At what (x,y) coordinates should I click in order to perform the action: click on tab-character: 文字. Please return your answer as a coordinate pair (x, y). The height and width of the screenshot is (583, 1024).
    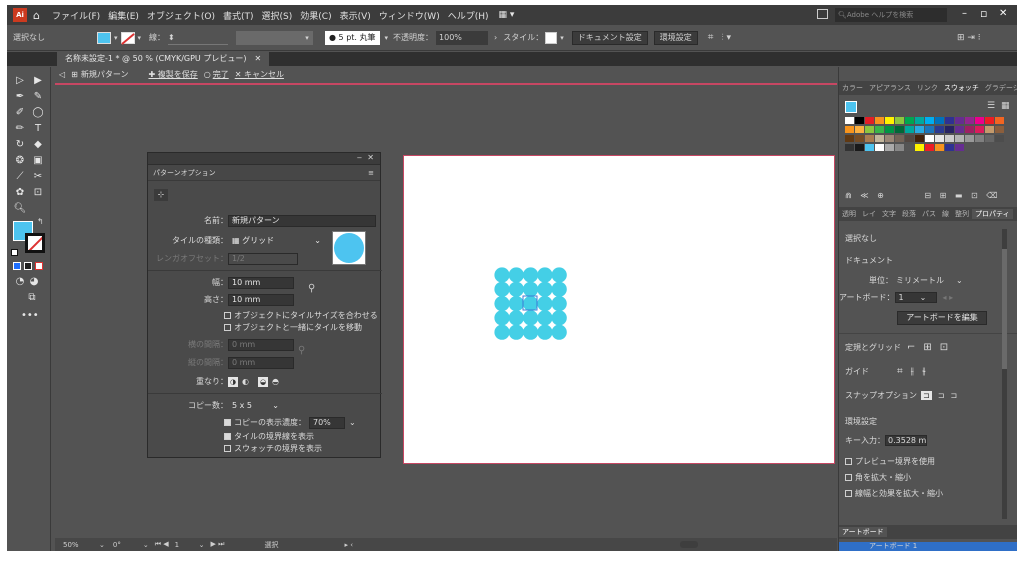
    Looking at the image, I should click on (889, 214).